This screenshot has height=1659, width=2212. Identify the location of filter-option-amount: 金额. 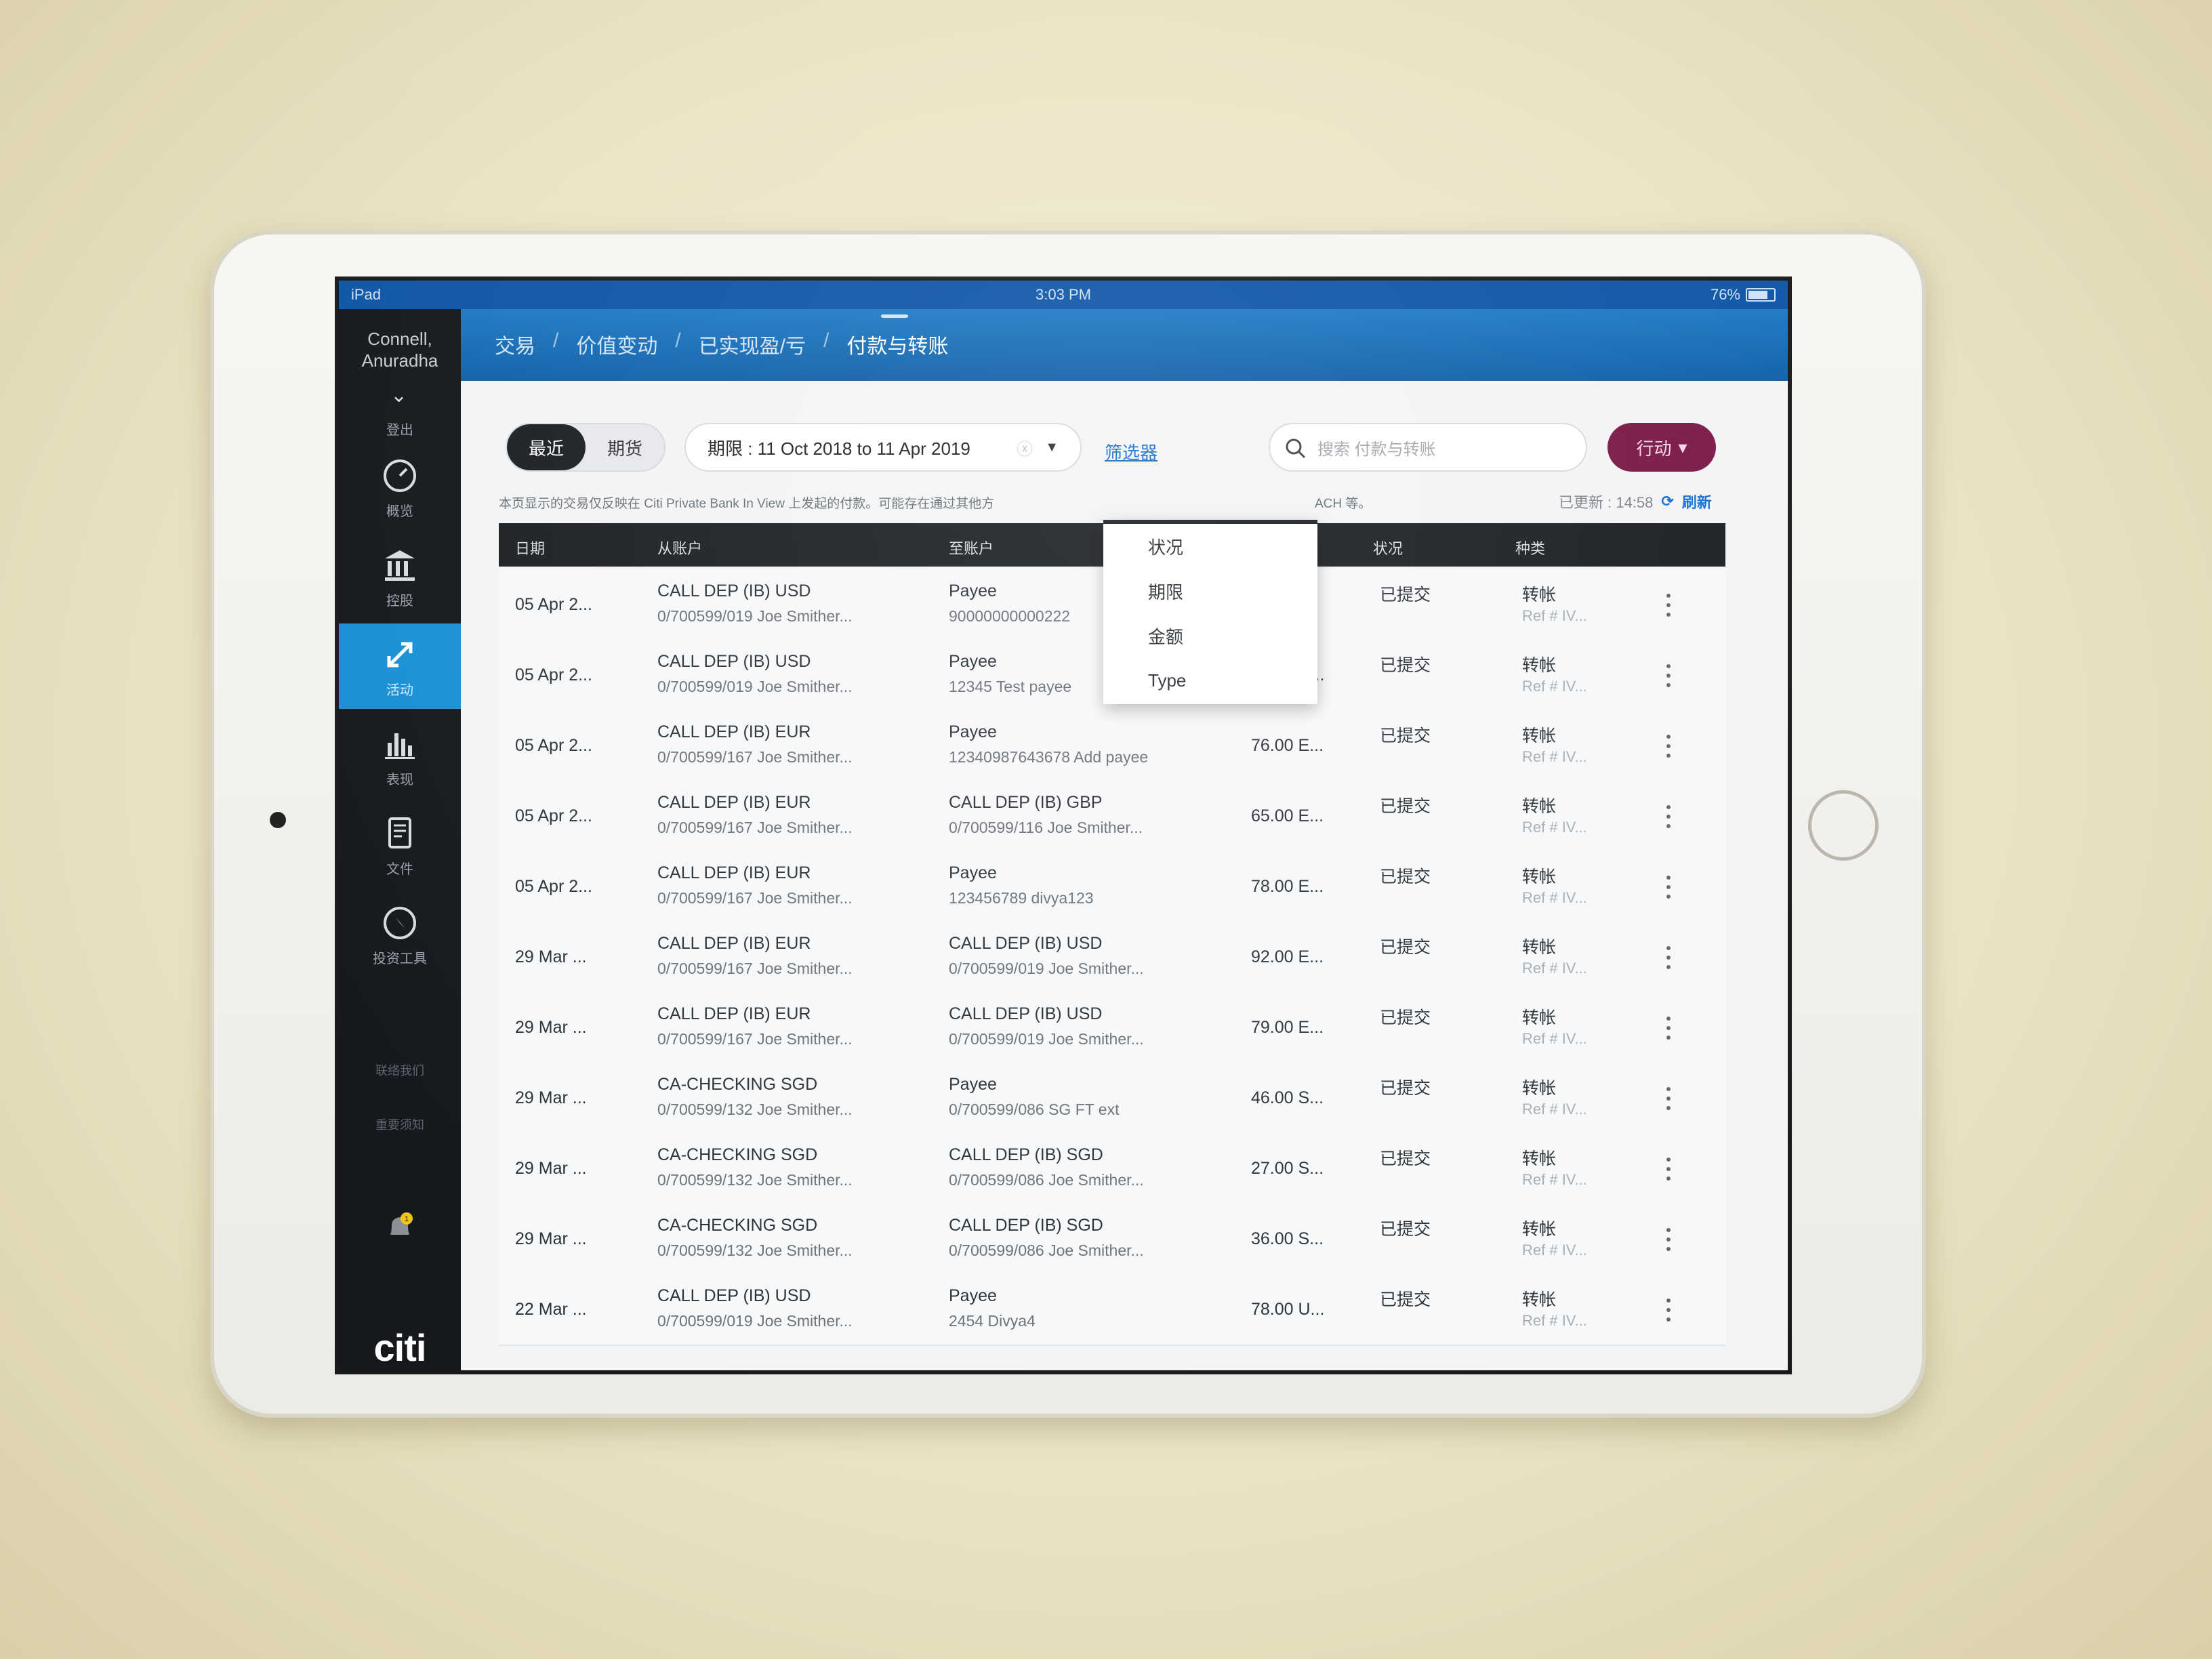
(1210, 635).